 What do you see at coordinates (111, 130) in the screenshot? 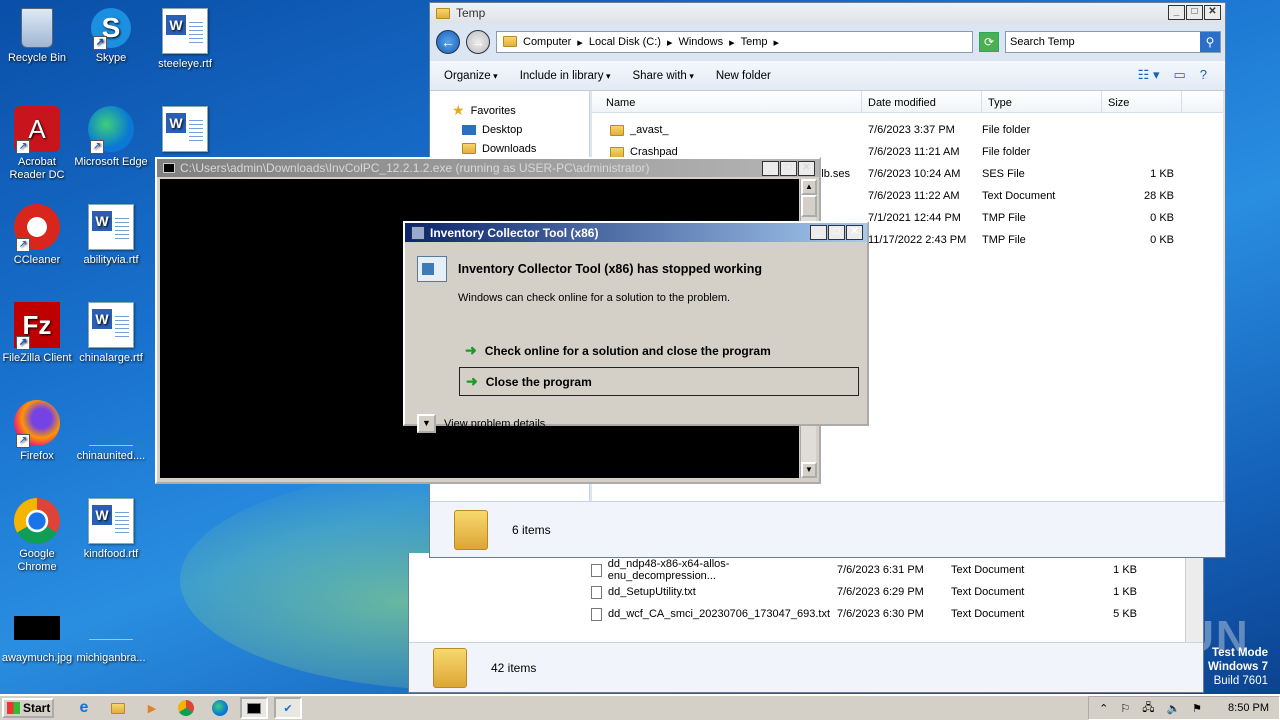
I see `edge-icon: ↗` at bounding box center [111, 130].